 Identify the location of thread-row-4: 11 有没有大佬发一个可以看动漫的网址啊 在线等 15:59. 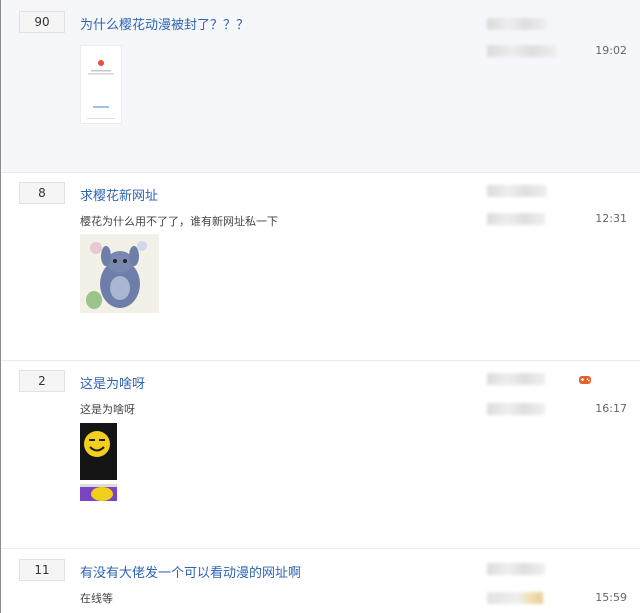
(320, 581).